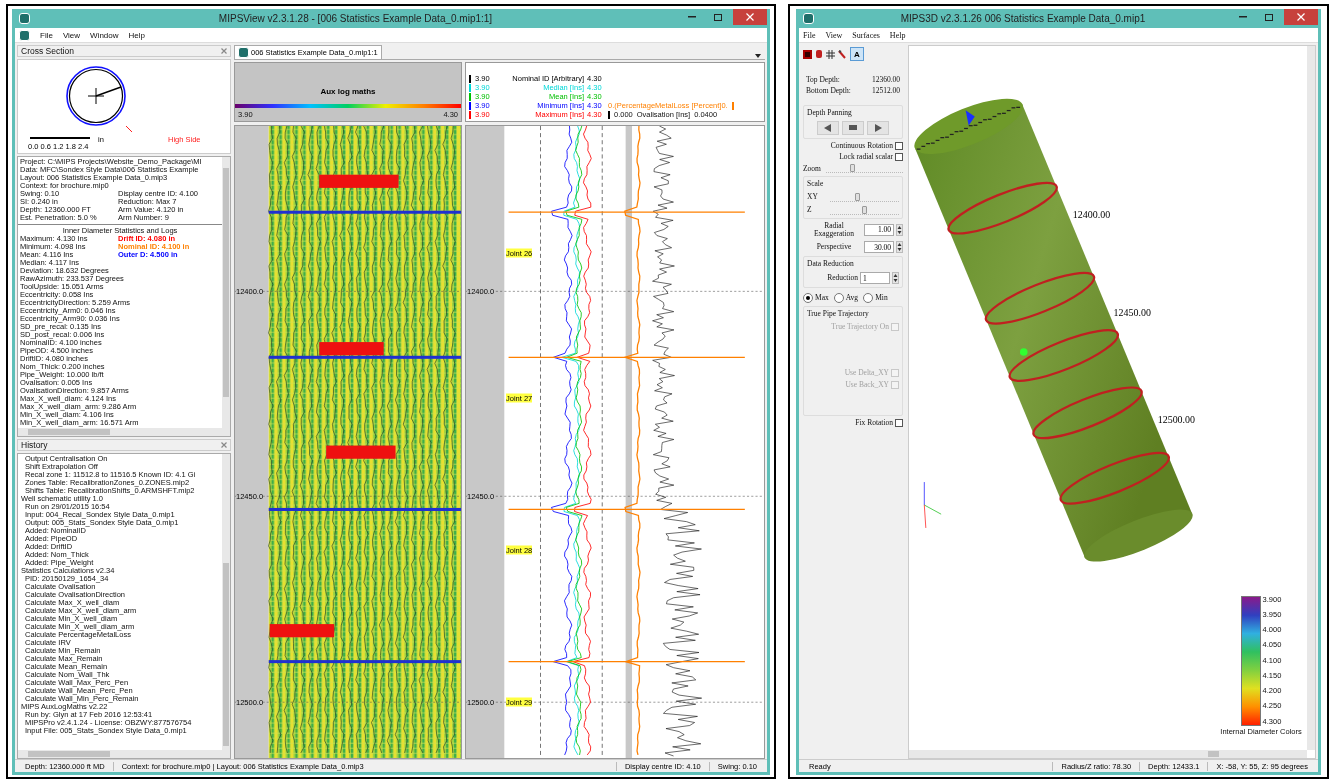  I want to click on menu-item: Window, so click(104, 35).